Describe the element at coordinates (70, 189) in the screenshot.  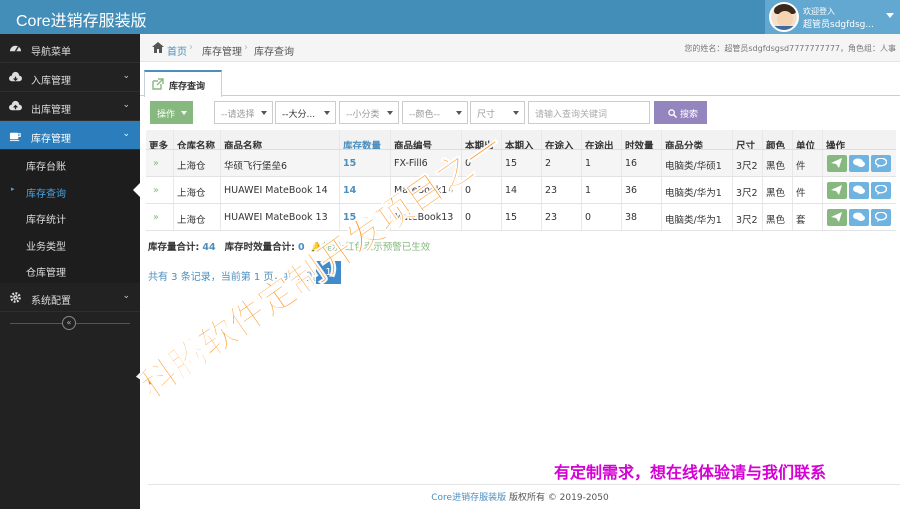
I see `sidebar-subitem-query: ▸ 库存查询` at that location.